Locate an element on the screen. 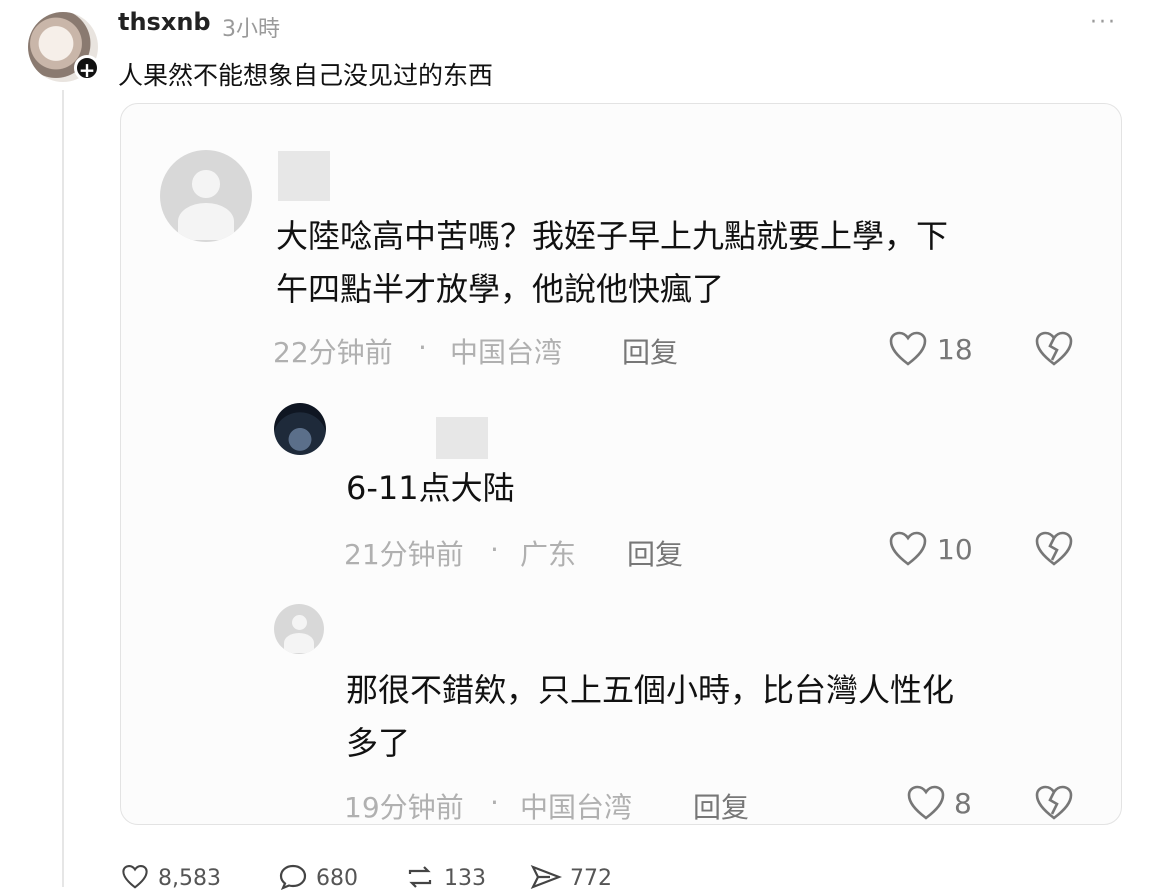 The width and height of the screenshot is (1170, 891). comment-text-line: 多了 is located at coordinates (378, 743).